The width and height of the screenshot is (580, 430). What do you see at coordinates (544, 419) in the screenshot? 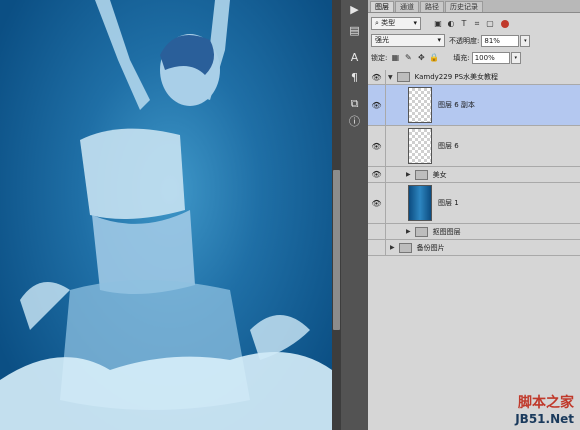
I see `watermark-line2: JB51.Net` at bounding box center [544, 419].